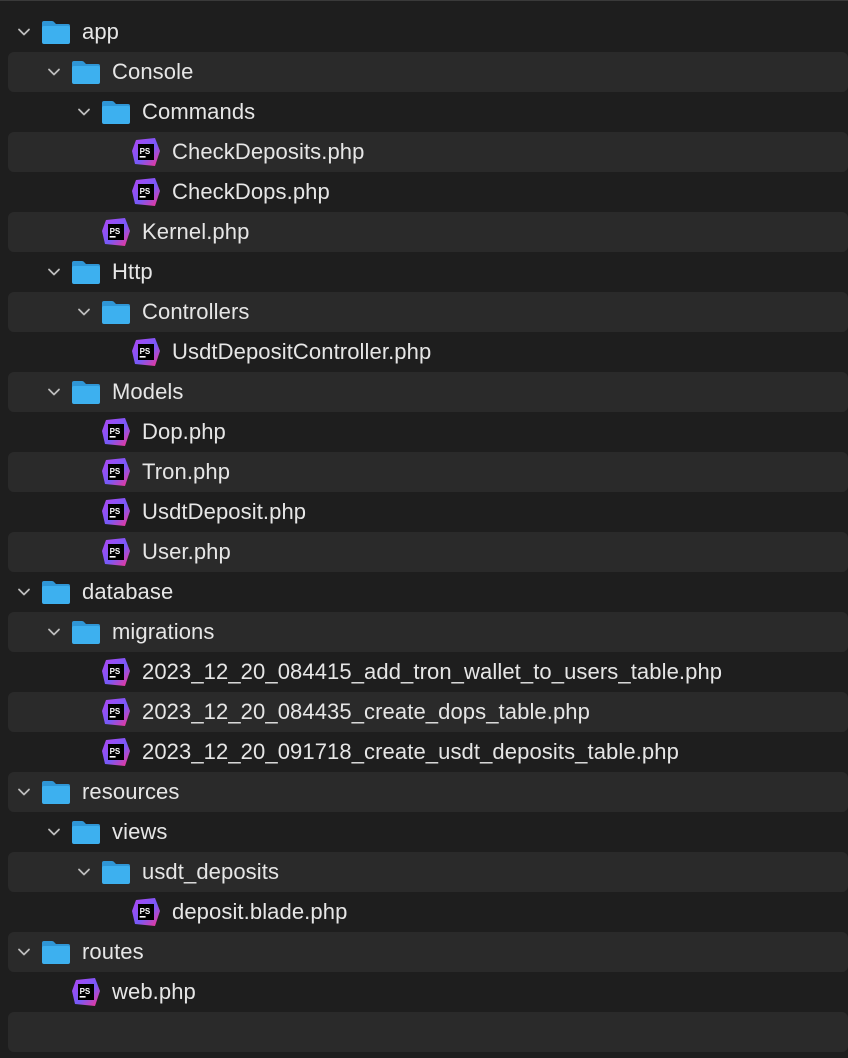 The width and height of the screenshot is (848, 1058). What do you see at coordinates (424, 832) in the screenshot?
I see `folder-row-views: views` at bounding box center [424, 832].